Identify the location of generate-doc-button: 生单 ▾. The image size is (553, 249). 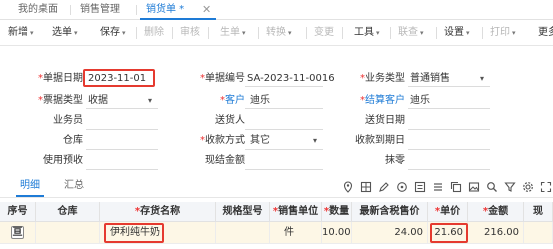
(233, 33).